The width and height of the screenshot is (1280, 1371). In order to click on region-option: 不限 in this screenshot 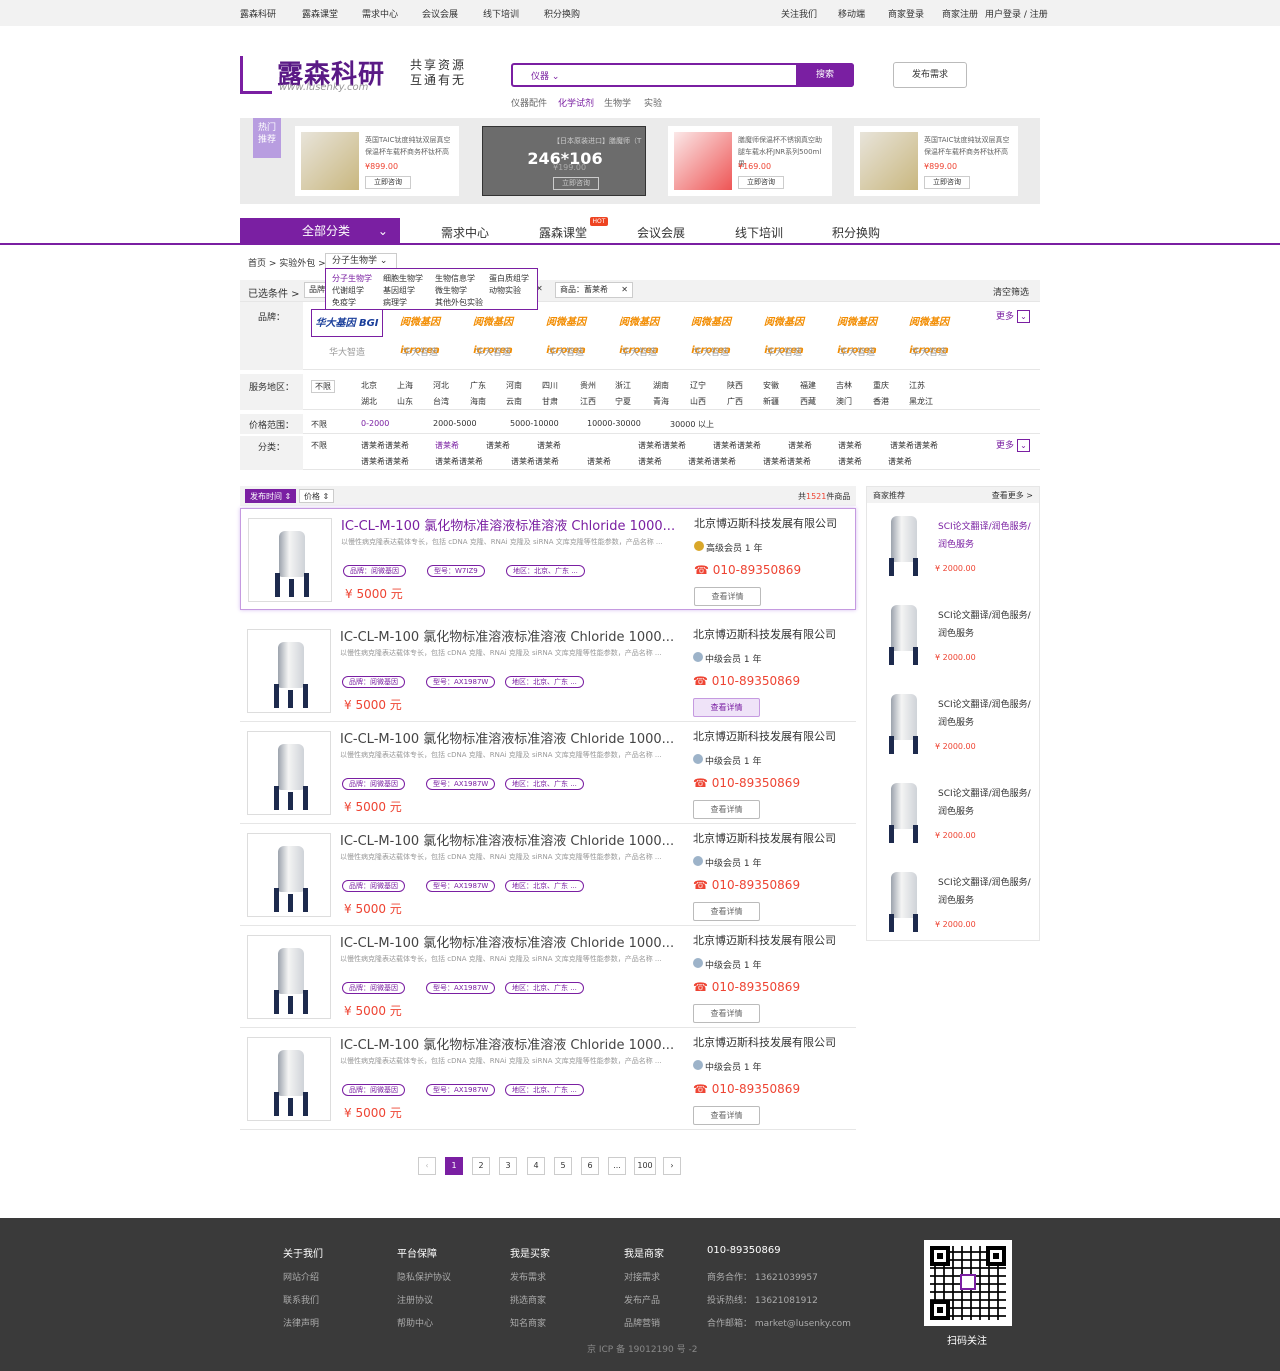, I will do `click(323, 386)`.